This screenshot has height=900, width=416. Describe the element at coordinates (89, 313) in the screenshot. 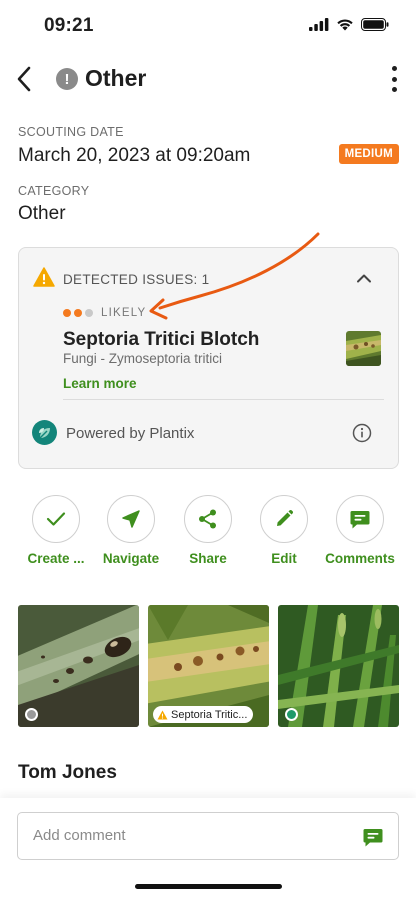

I see `likelihood-dot-empty` at that location.